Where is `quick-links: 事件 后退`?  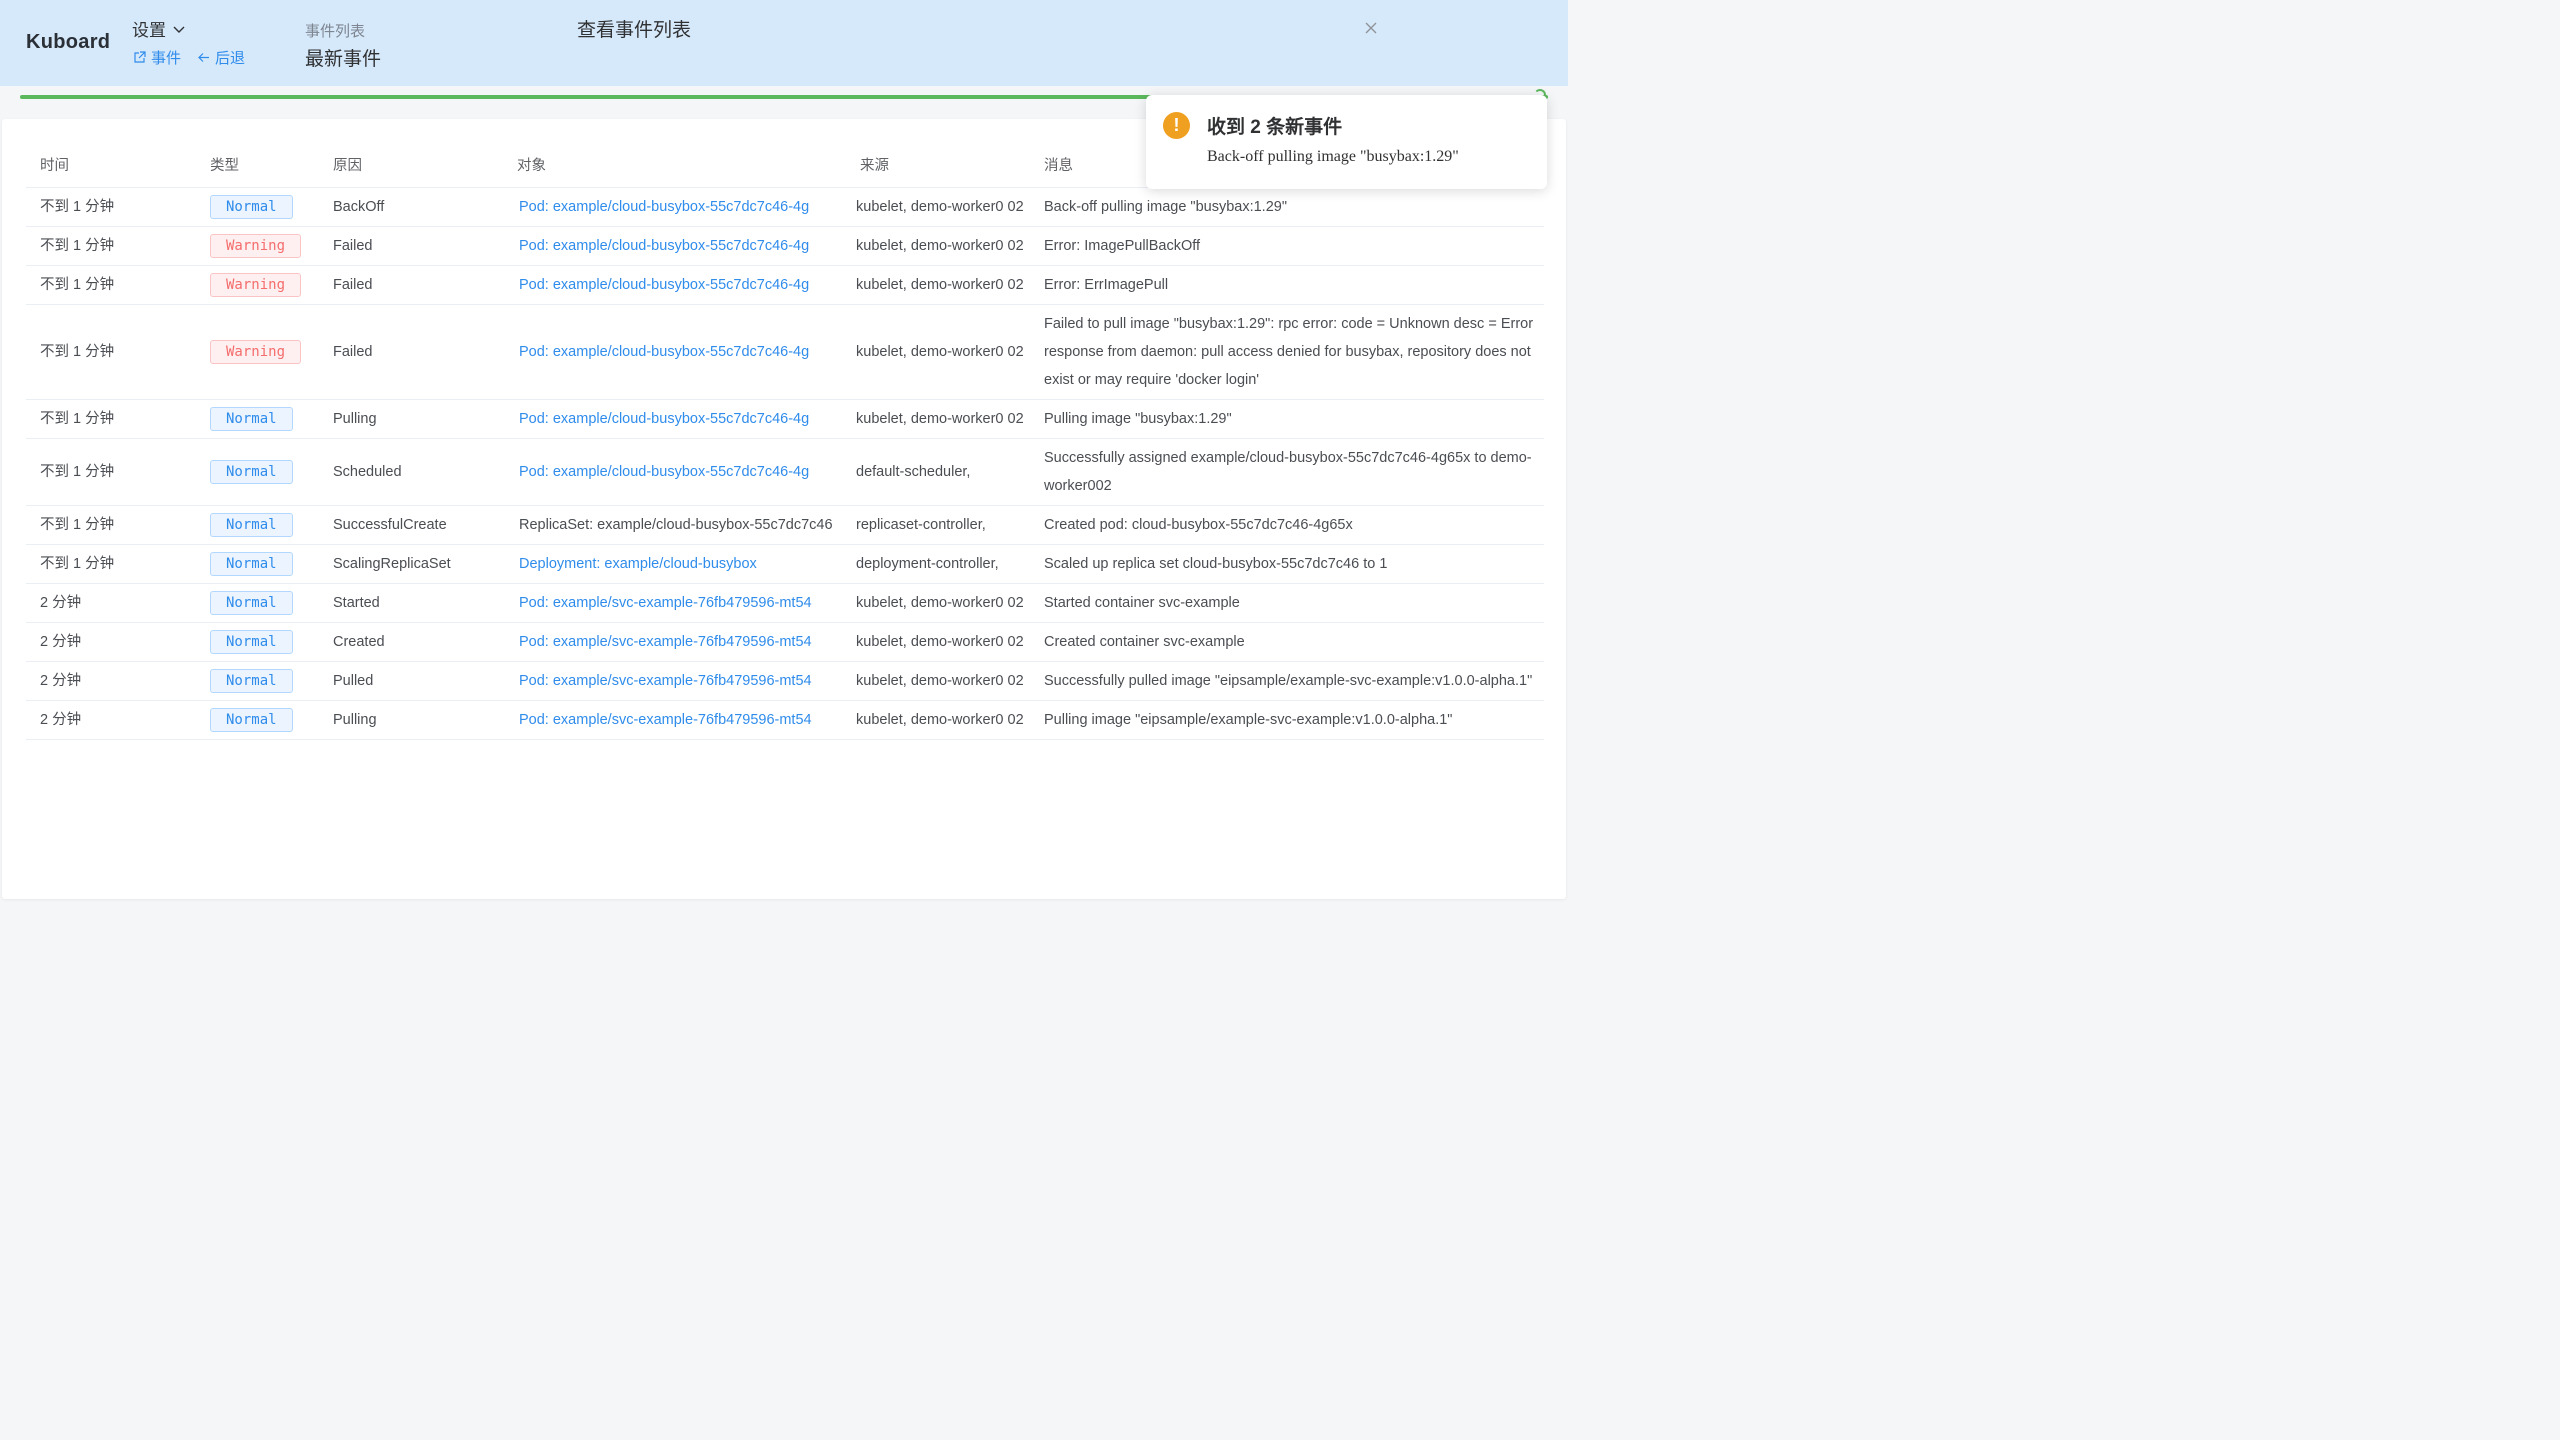 quick-links: 事件 后退 is located at coordinates (189, 57).